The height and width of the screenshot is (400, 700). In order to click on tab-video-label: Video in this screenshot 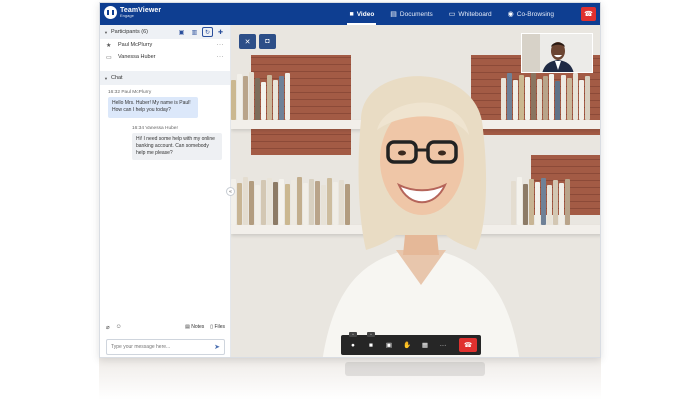, I will do `click(365, 14)`.